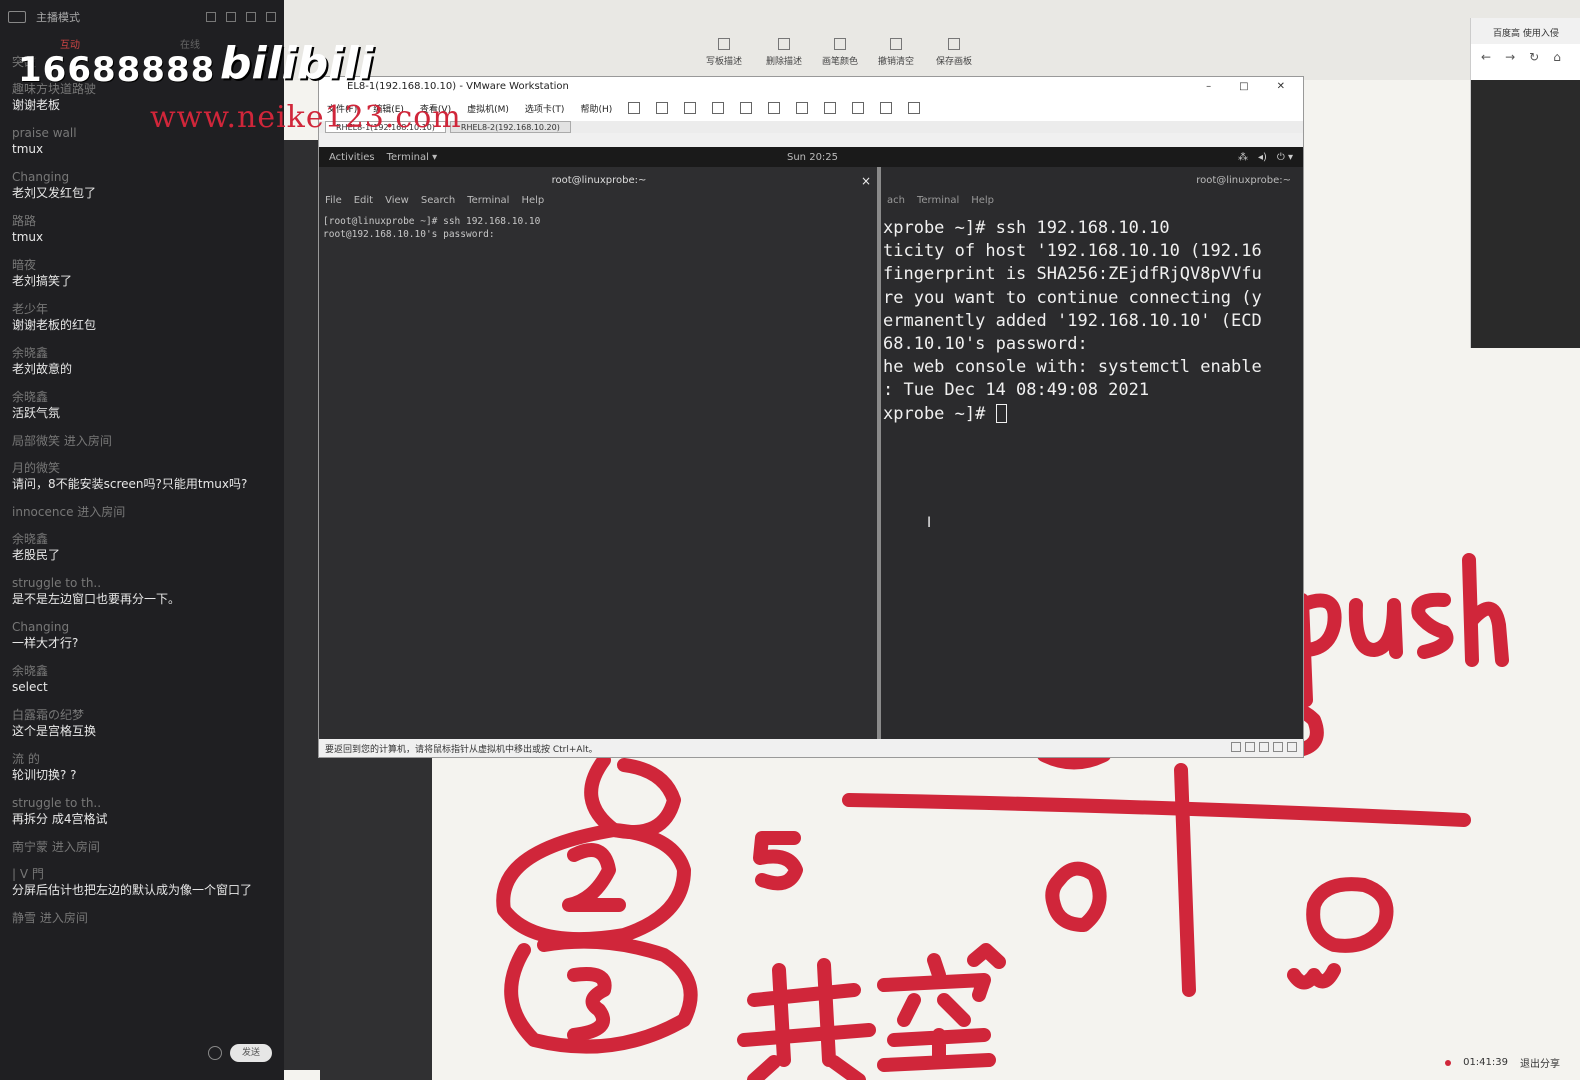 This screenshot has width=1580, height=1080. I want to click on menu-vm: 虚拟机(M), so click(488, 108).